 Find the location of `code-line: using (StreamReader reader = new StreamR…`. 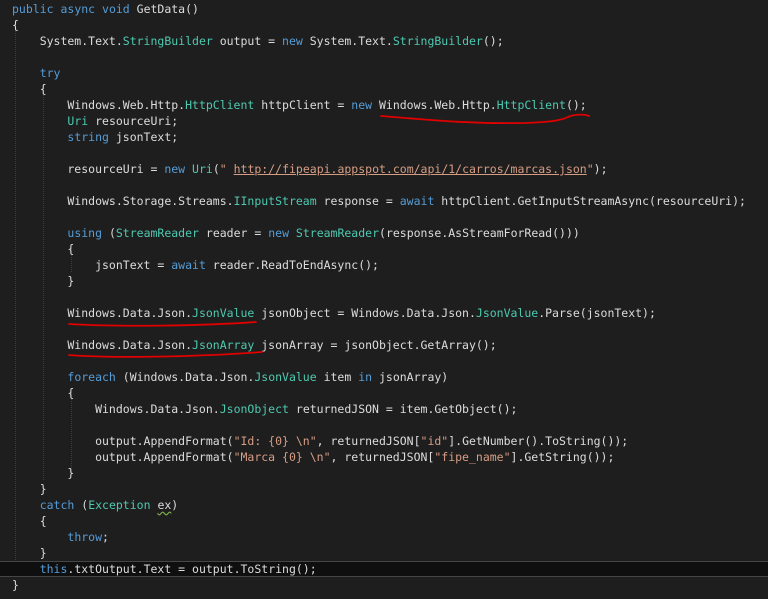

code-line: using (StreamReader reader = new StreamR… is located at coordinates (384, 233).